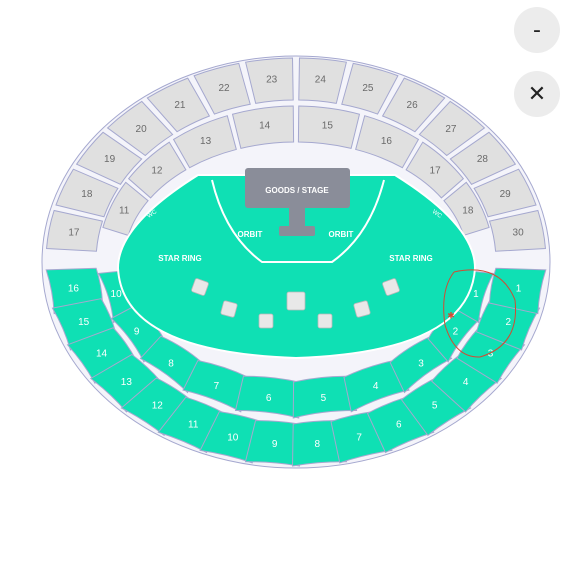 The image size is (586, 561). What do you see at coordinates (142, 129) in the screenshot?
I see `outer-section-20-label: 20` at bounding box center [142, 129].